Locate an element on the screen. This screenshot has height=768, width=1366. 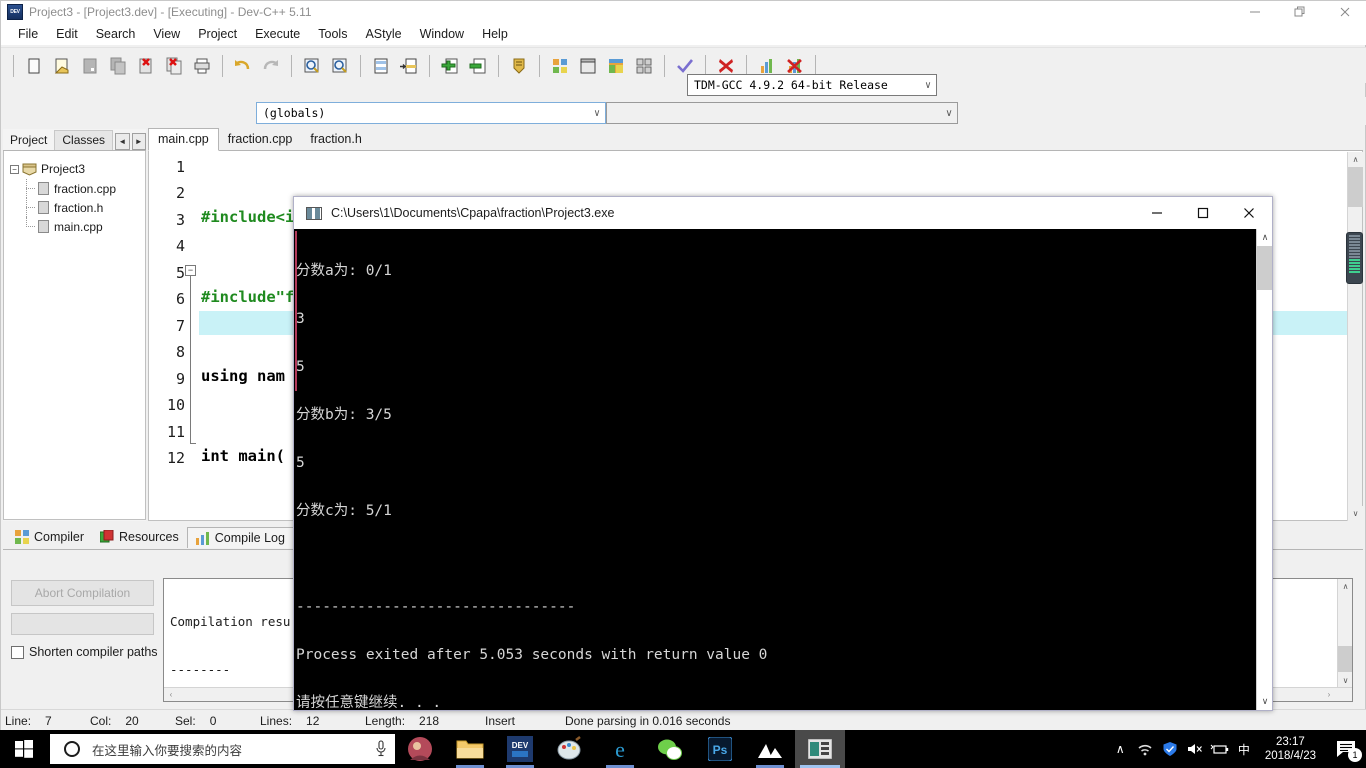
scope-select: (globals) ∨ is located at coordinates (431, 113).